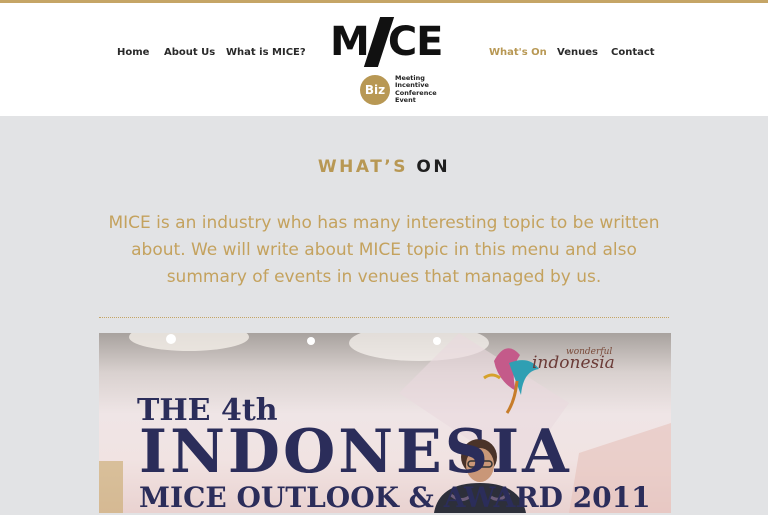  I want to click on nav-about-us: About Us, so click(189, 52).